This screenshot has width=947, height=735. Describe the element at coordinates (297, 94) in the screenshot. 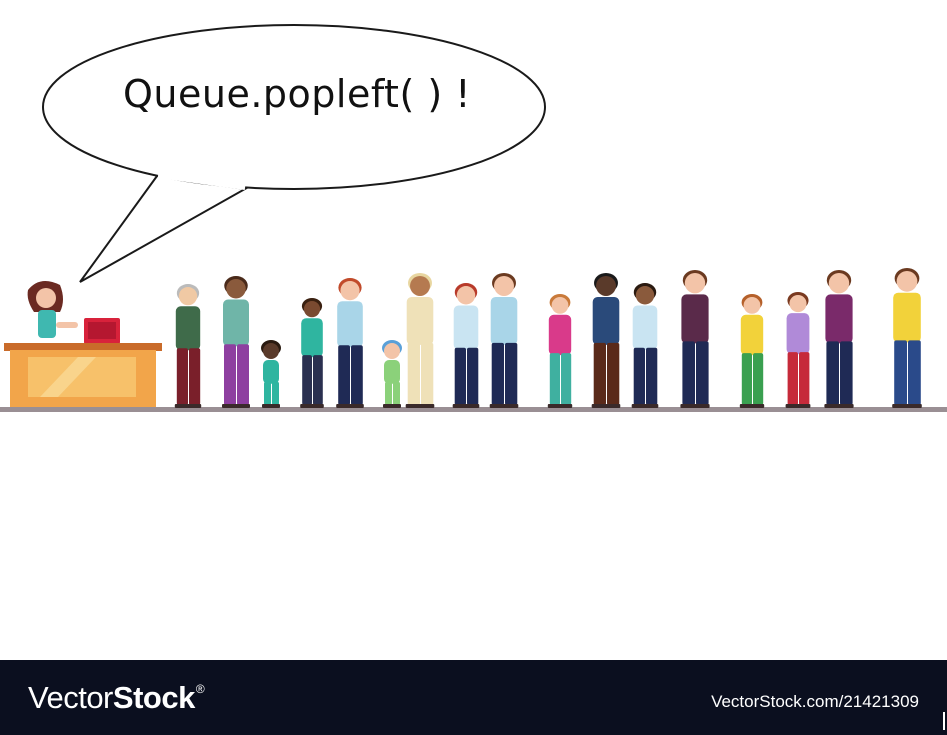

I see `speech-text: Queue.popleft( ) !` at that location.